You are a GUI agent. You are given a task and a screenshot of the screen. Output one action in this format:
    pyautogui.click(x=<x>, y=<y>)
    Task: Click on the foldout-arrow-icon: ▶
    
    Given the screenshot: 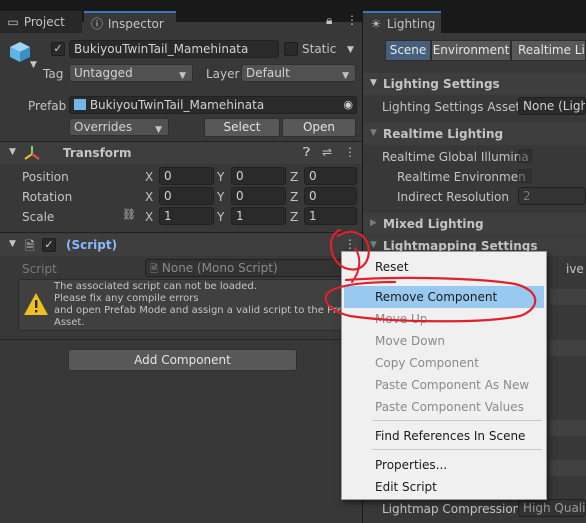 What is the action you would take?
    pyautogui.click(x=373, y=223)
    